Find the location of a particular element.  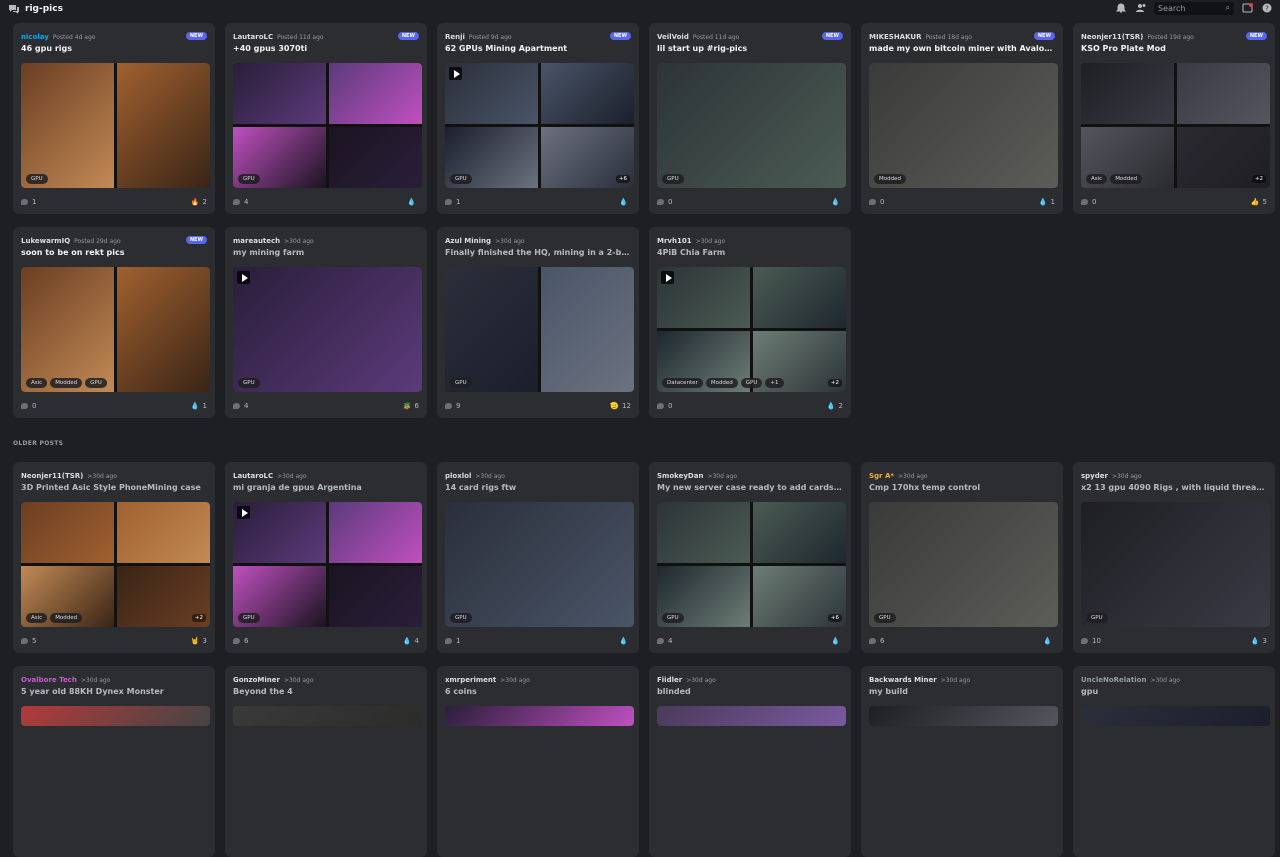

bell-icon is located at coordinates (1121, 8).